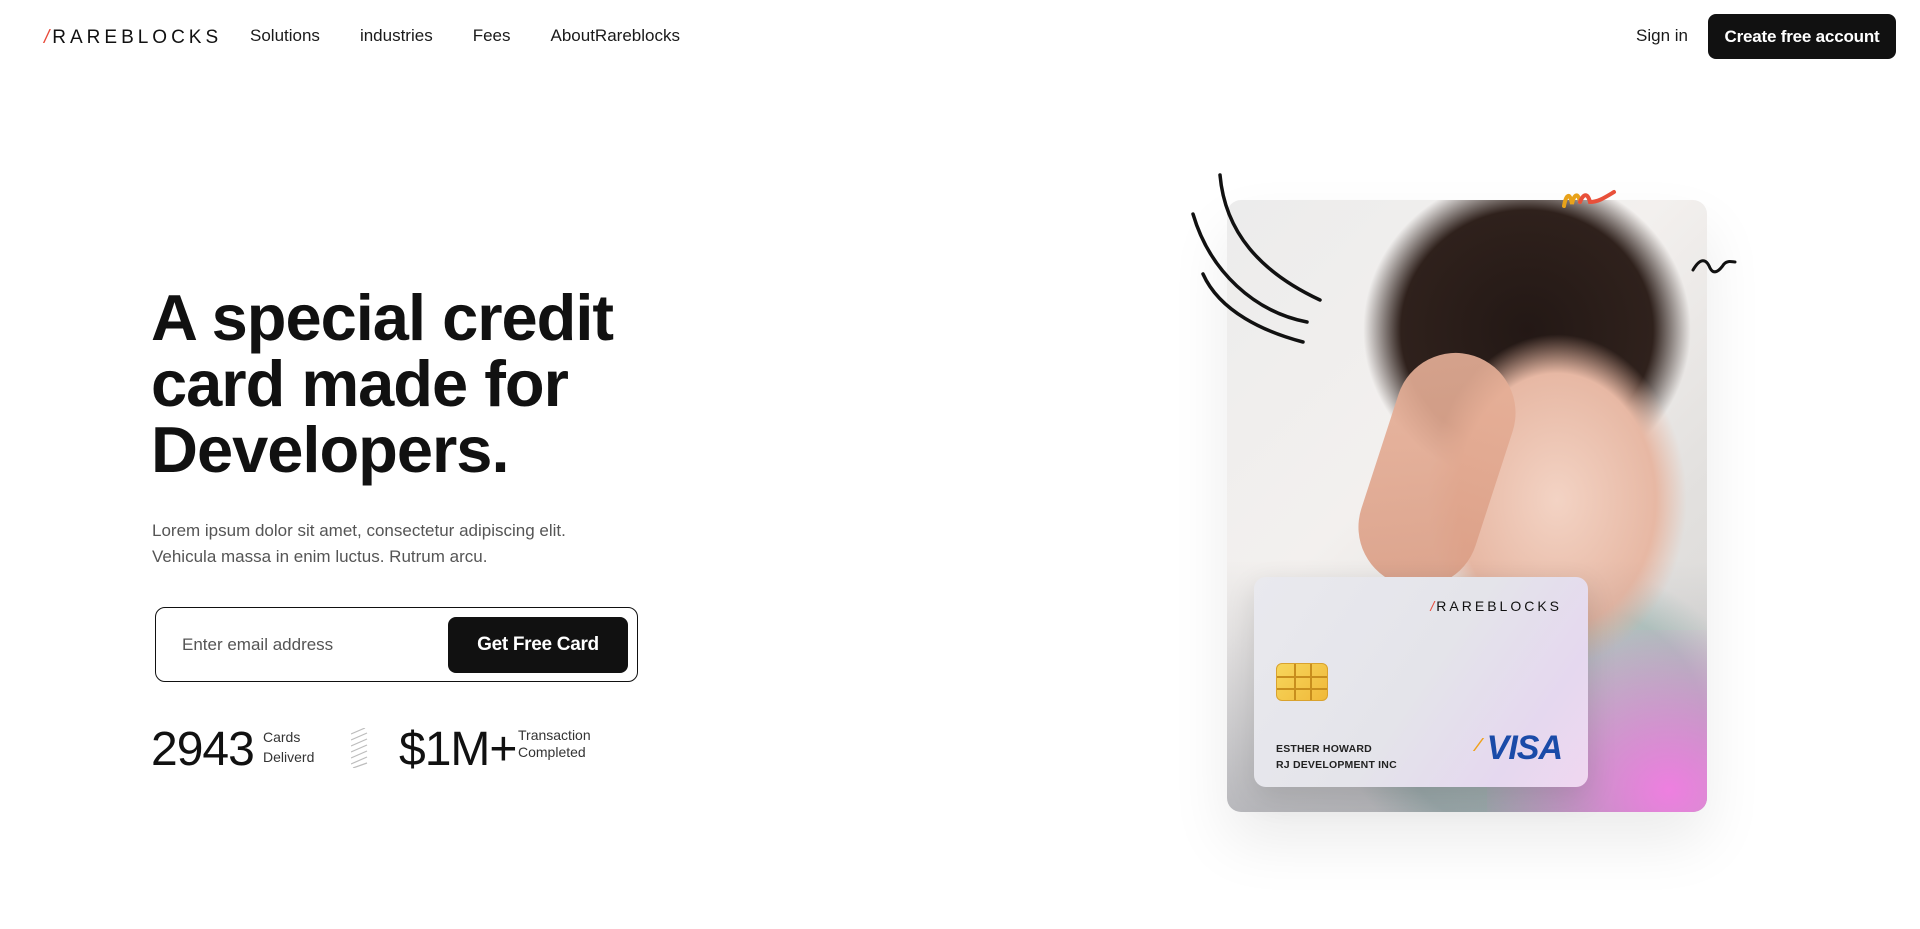  I want to click on wave-decoration, so click(1714, 266).